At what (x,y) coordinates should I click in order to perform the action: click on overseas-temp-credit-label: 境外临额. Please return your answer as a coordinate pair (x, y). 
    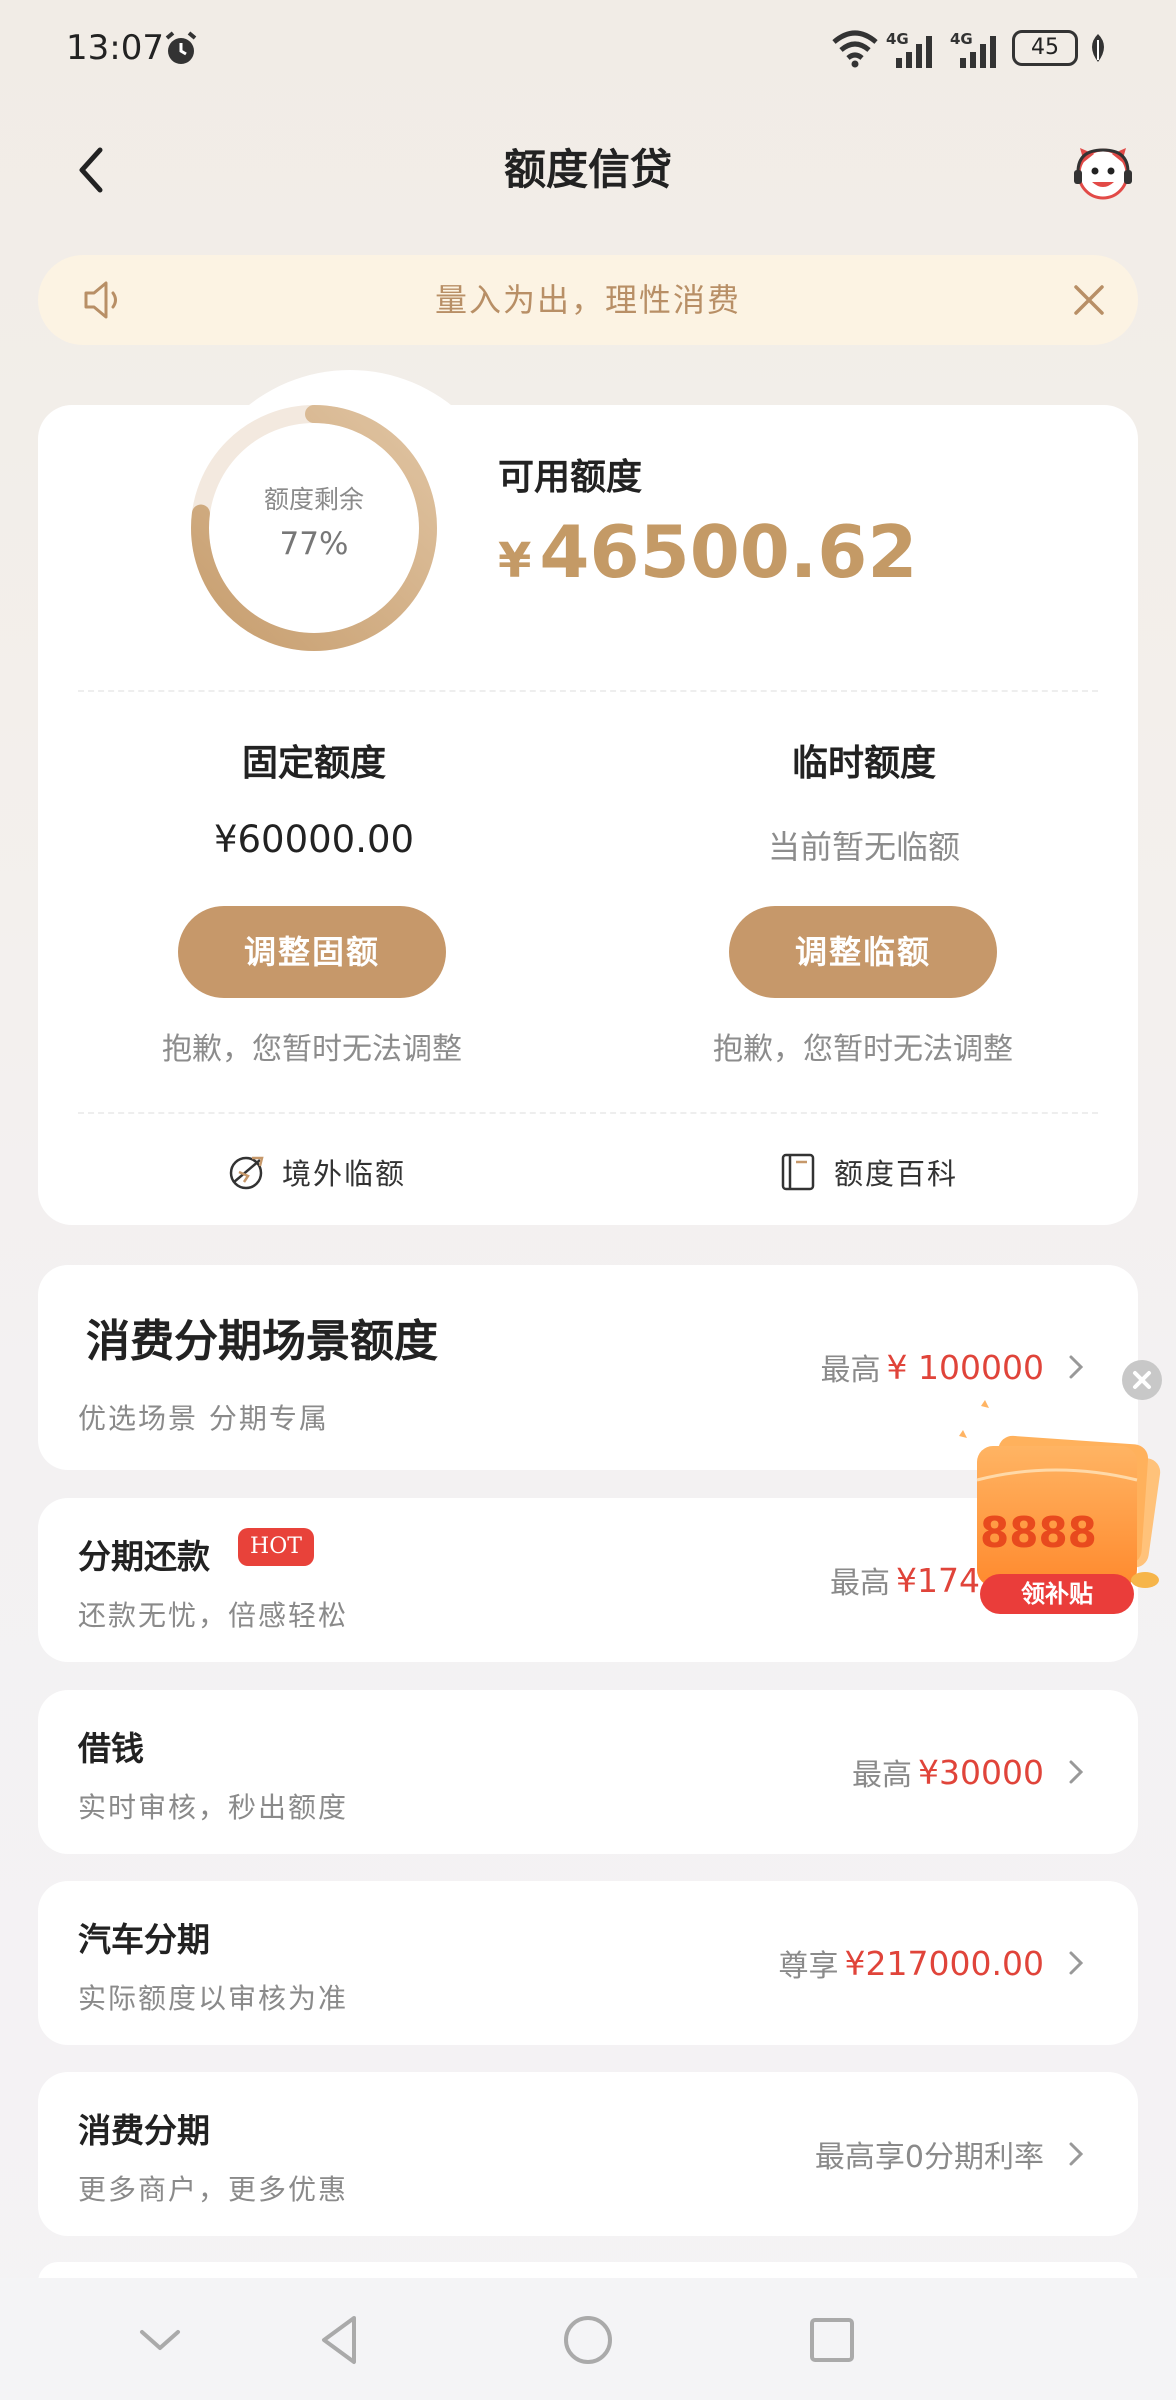
    Looking at the image, I should click on (344, 1174).